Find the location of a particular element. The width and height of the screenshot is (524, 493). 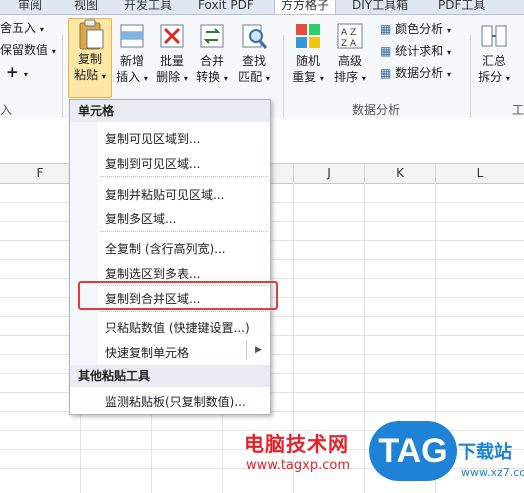

plus-button: + ▾ is located at coordinates (17, 73).